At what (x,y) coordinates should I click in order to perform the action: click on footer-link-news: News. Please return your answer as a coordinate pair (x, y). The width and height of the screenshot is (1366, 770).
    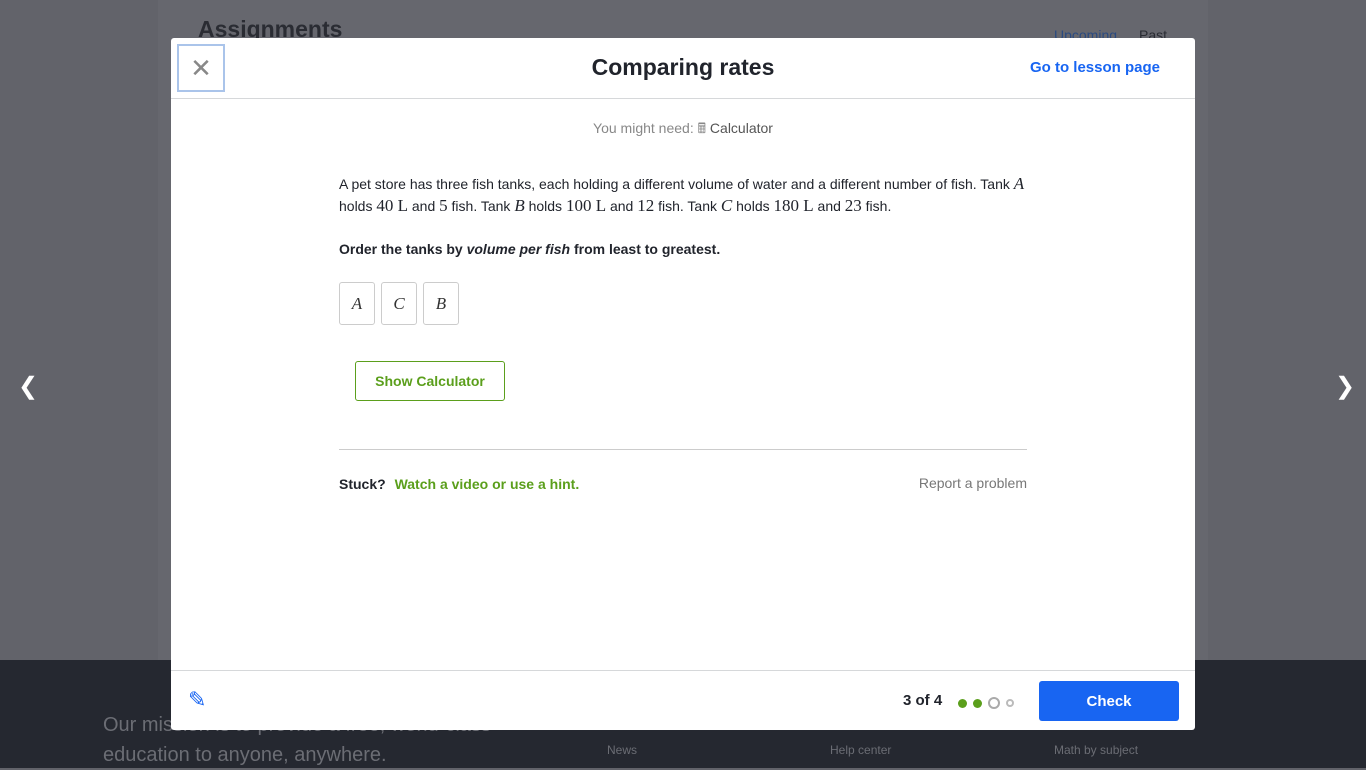
    Looking at the image, I should click on (622, 750).